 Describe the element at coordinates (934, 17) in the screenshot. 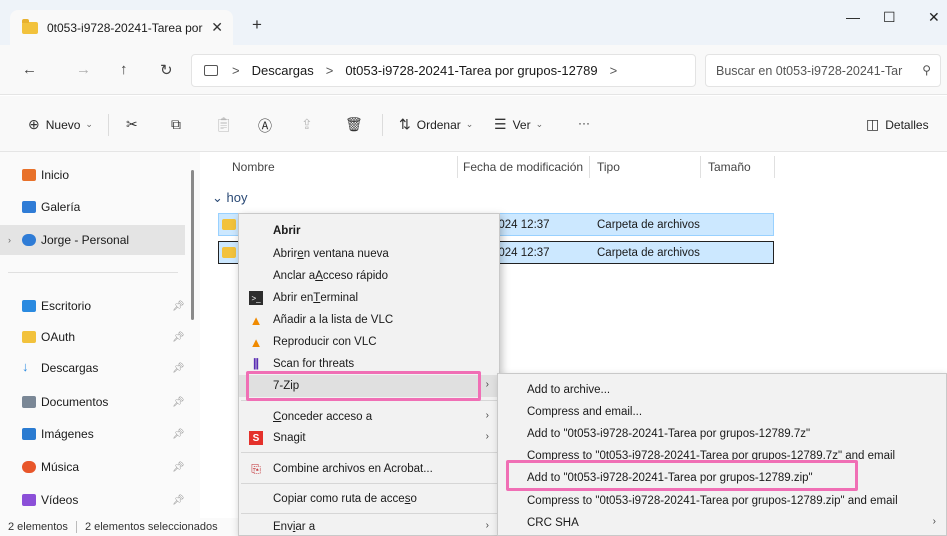

I see `close-window-button: ✕` at that location.